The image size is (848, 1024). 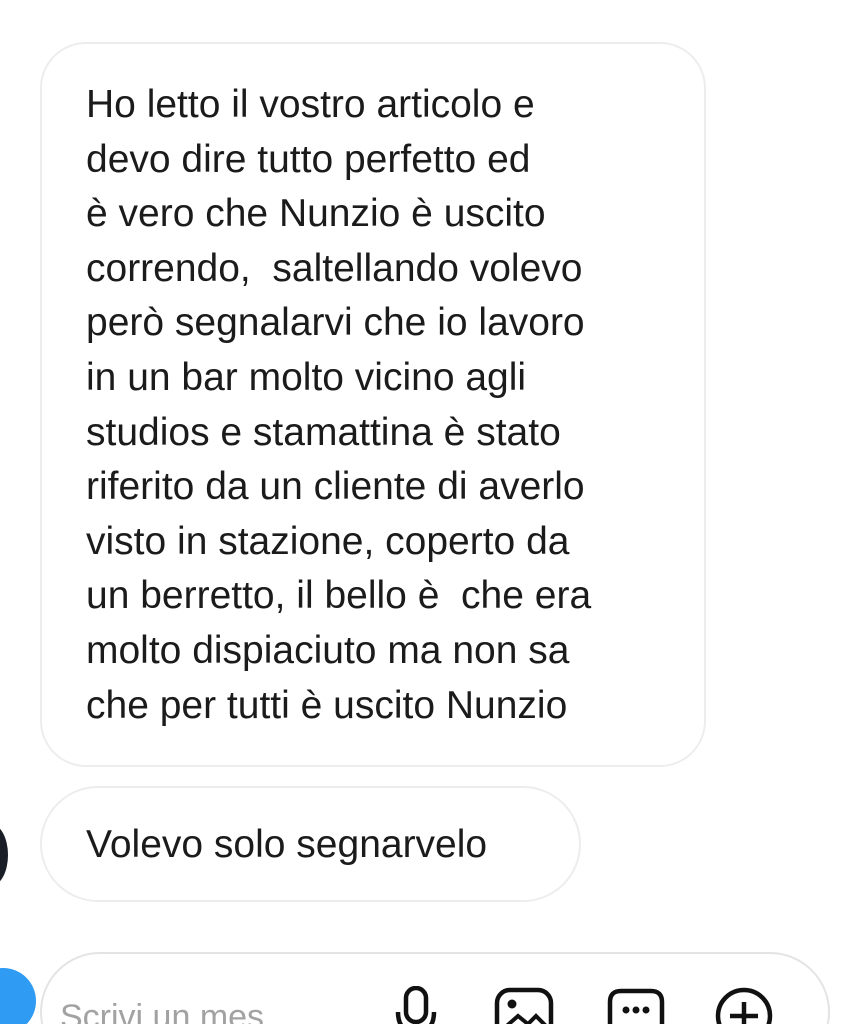 What do you see at coordinates (287, 844) in the screenshot?
I see `message-text: Volevo solo segnarvelo` at bounding box center [287, 844].